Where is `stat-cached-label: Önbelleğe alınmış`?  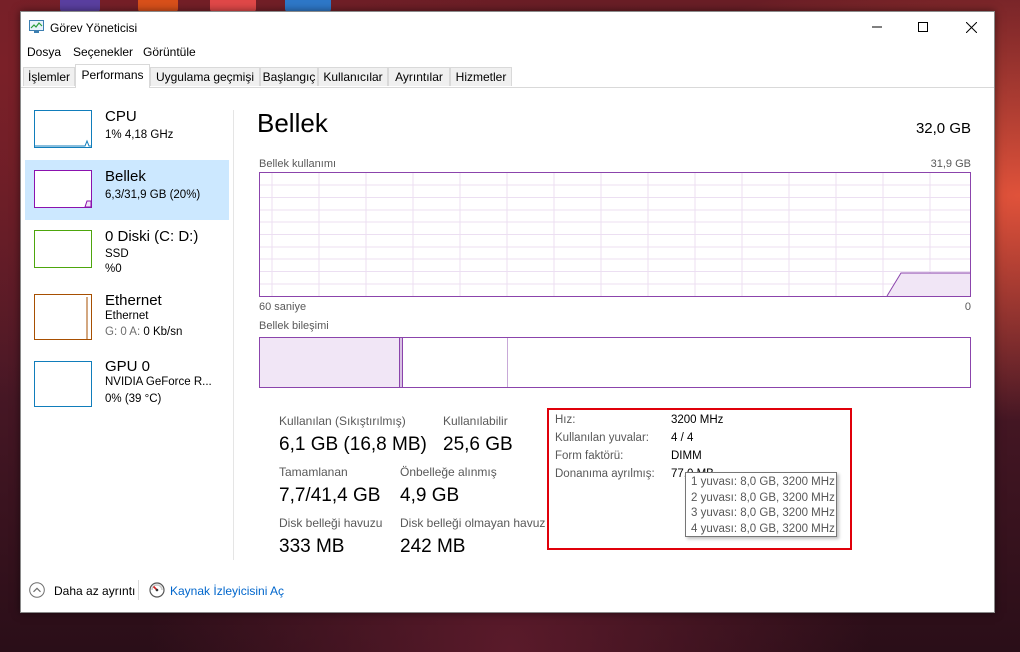 stat-cached-label: Önbelleğe alınmış is located at coordinates (448, 472).